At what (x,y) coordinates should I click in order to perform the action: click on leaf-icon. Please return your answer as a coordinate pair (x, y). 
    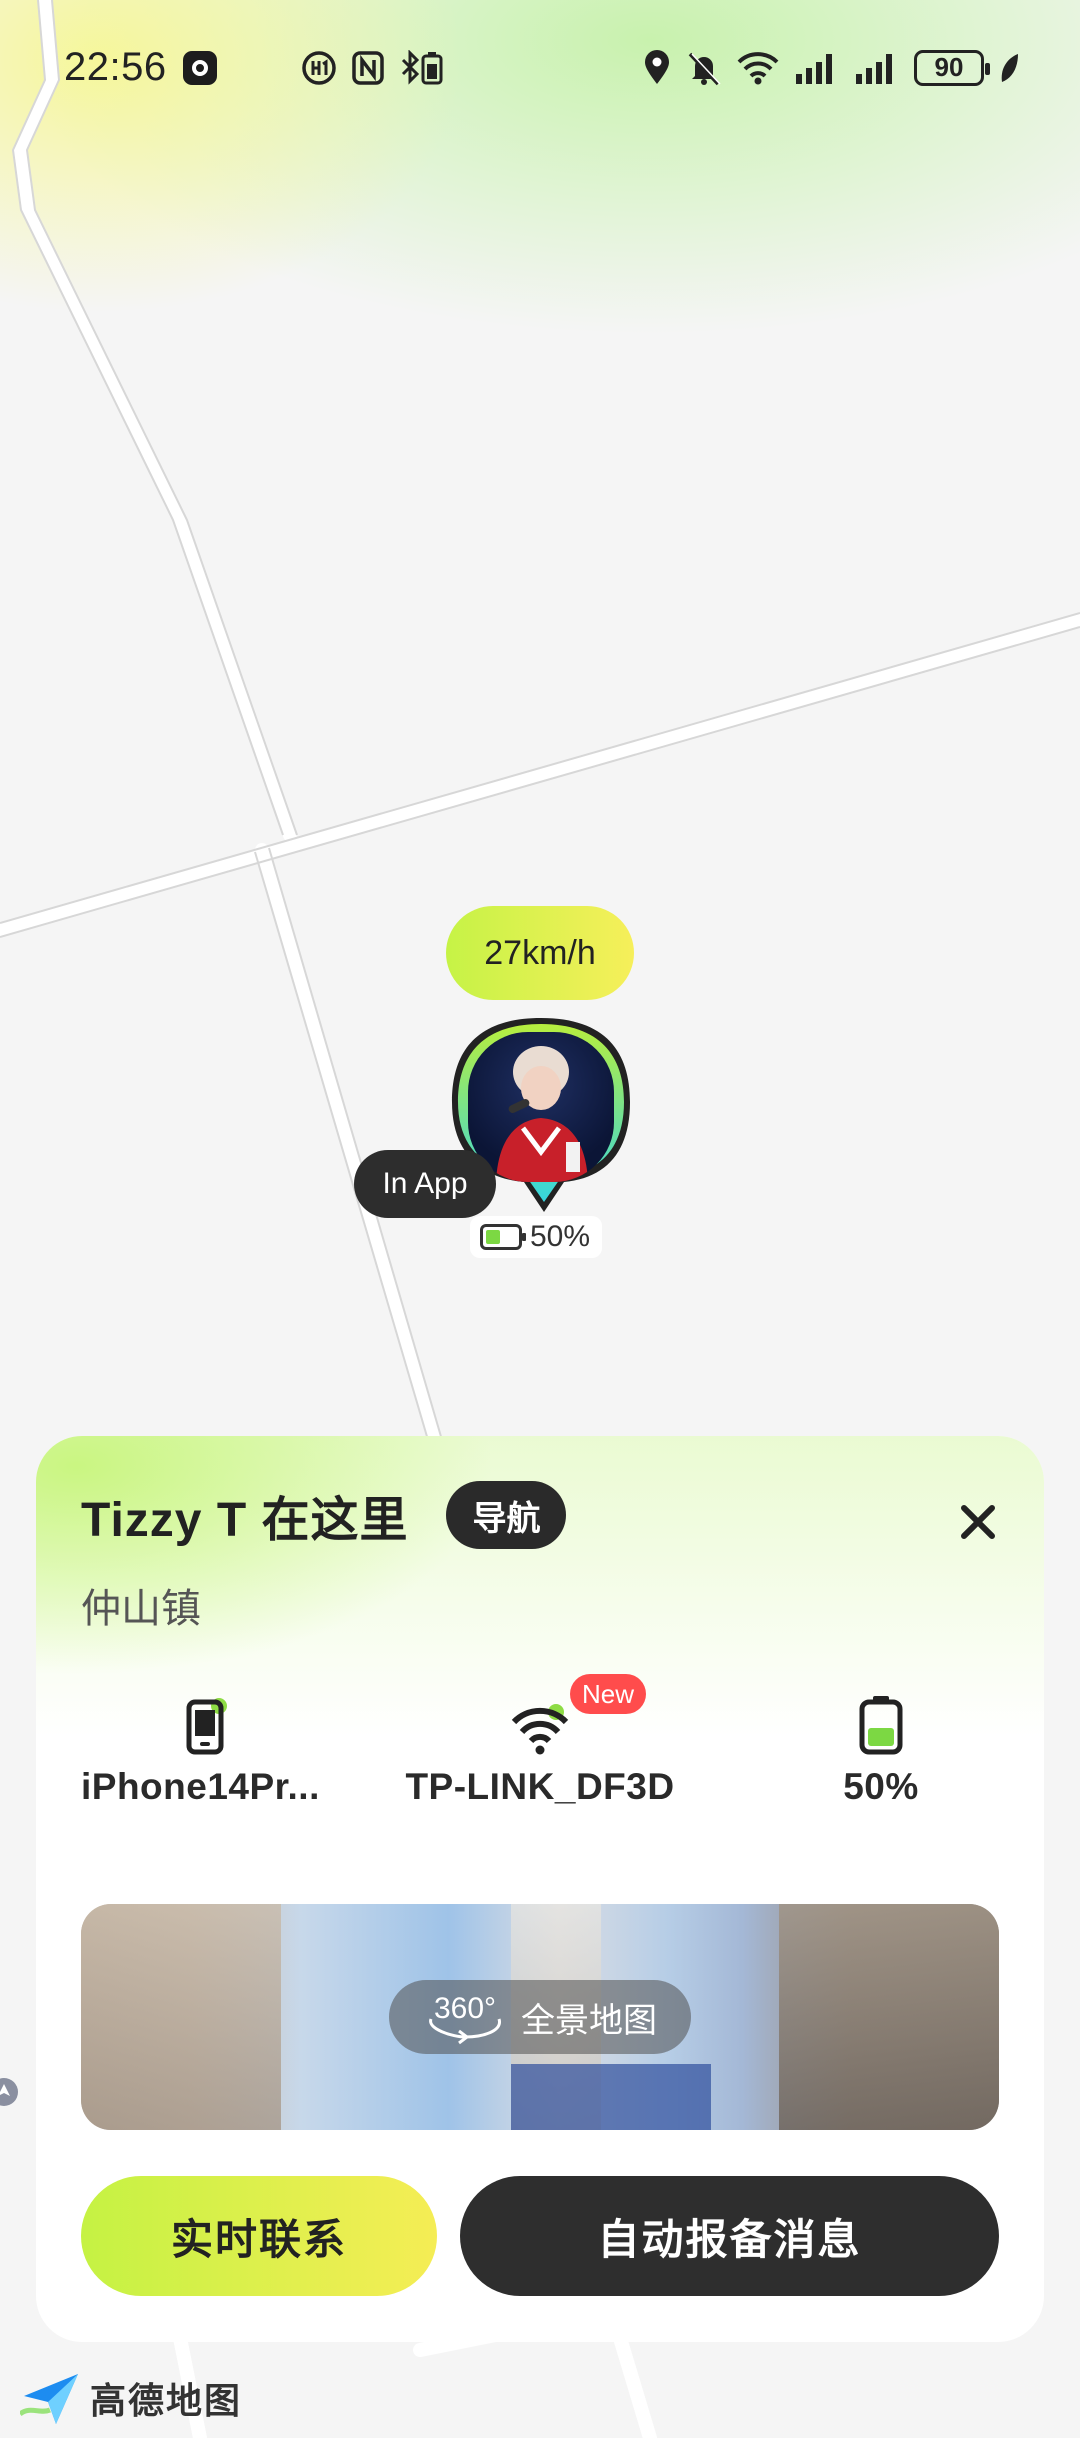
    Looking at the image, I should click on (1009, 67).